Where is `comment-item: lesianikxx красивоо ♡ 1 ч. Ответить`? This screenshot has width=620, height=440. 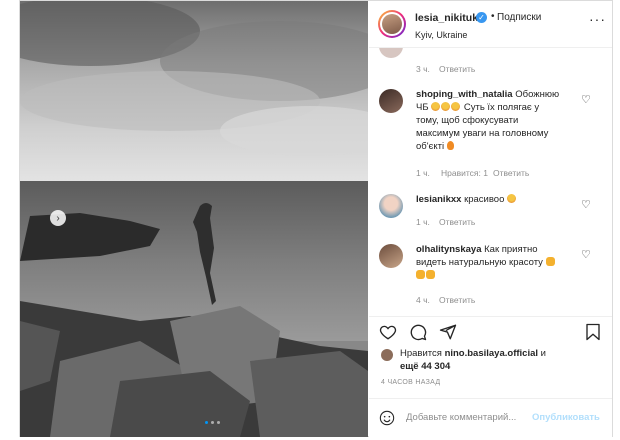
comment-item: lesianikxx красивоо ♡ 1 ч. Ответить is located at coordinates (490, 213).